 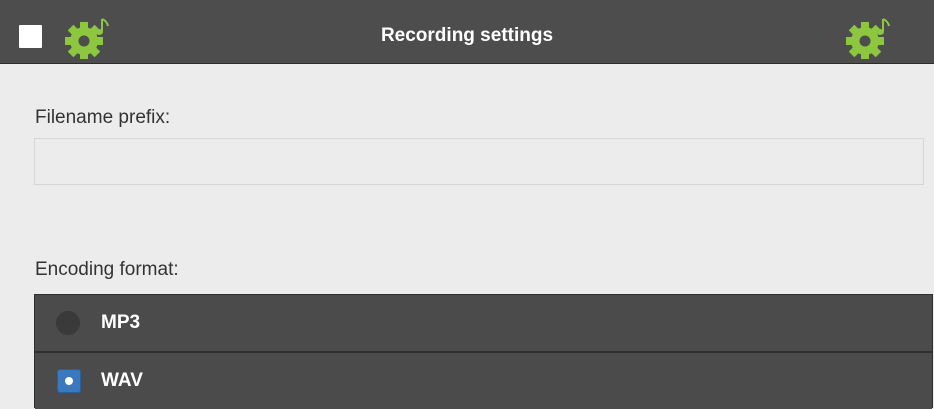 I want to click on radio-unselected-icon, so click(x=68, y=323).